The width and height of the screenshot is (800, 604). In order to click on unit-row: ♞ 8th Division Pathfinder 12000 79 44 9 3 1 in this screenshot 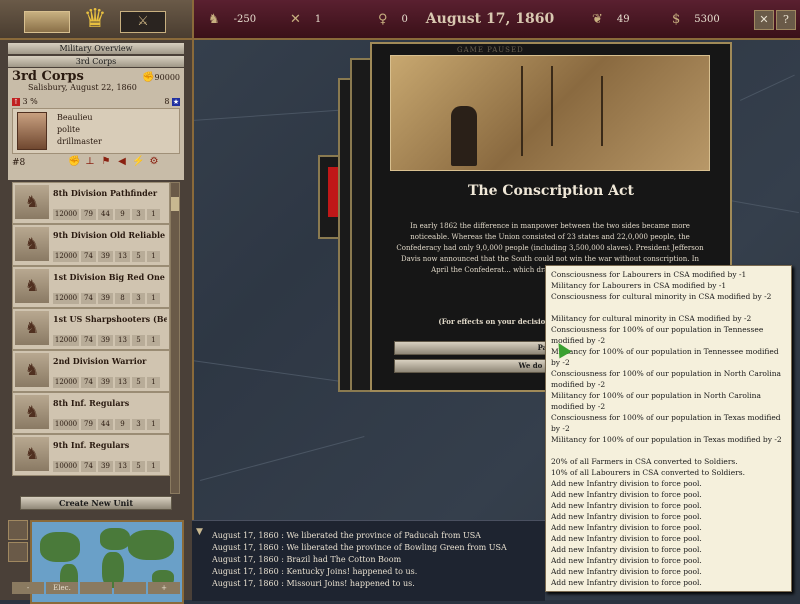, I will do `click(91, 203)`.